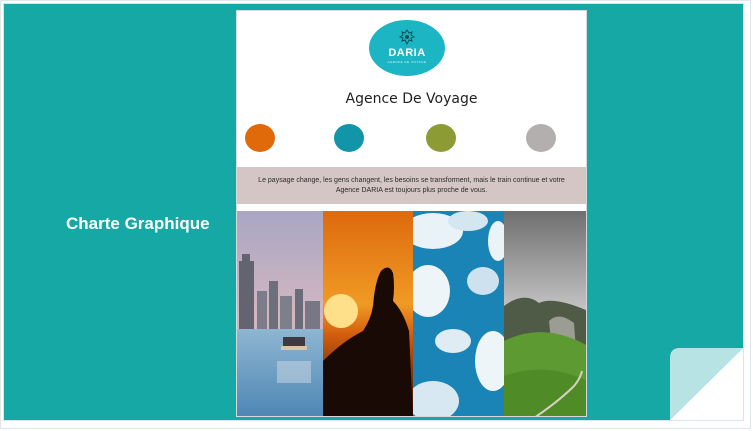 The image size is (753, 431). I want to click on side-title: Charte Graphique, so click(138, 223).